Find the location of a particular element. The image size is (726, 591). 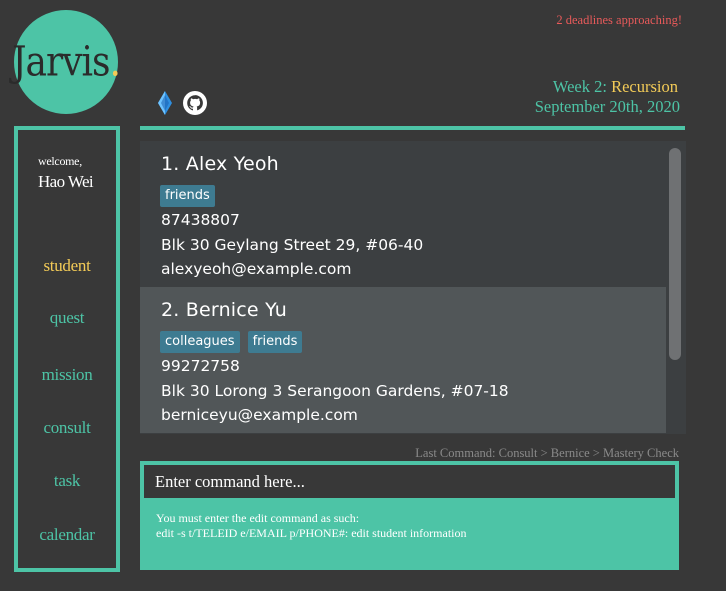

jarvis-logo: Jarvis. is located at coordinates (66, 62).